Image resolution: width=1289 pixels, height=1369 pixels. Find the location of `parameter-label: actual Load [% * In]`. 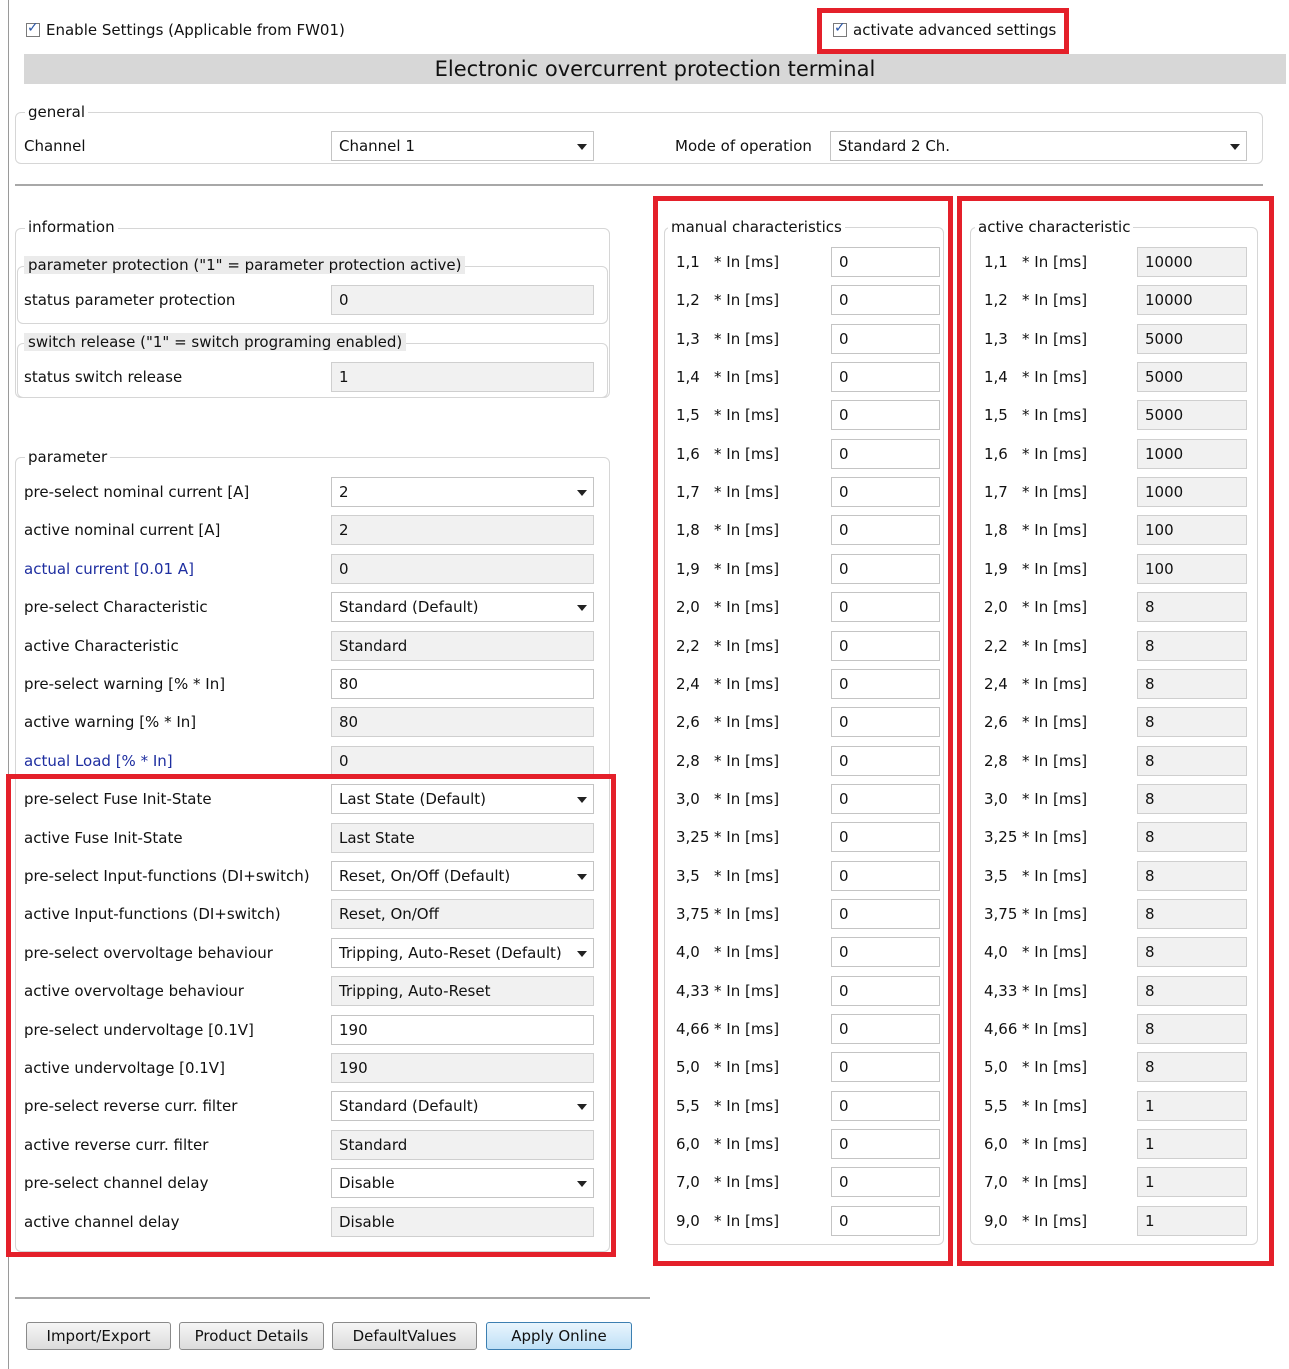

parameter-label: actual Load [% * In] is located at coordinates (98, 761).